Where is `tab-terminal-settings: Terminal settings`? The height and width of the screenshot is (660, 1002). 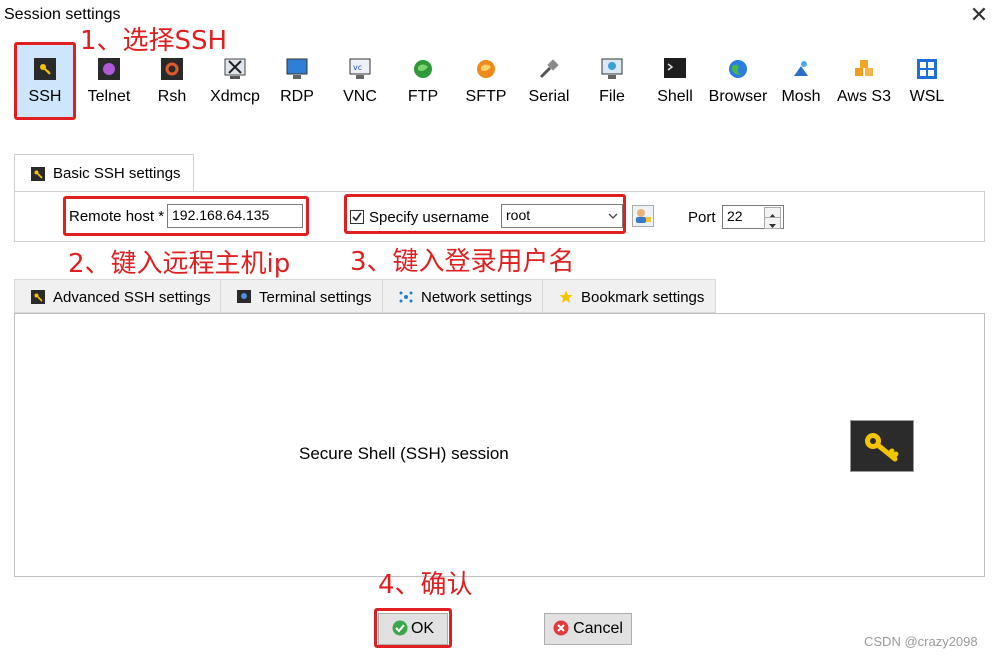 tab-terminal-settings: Terminal settings is located at coordinates (301, 296).